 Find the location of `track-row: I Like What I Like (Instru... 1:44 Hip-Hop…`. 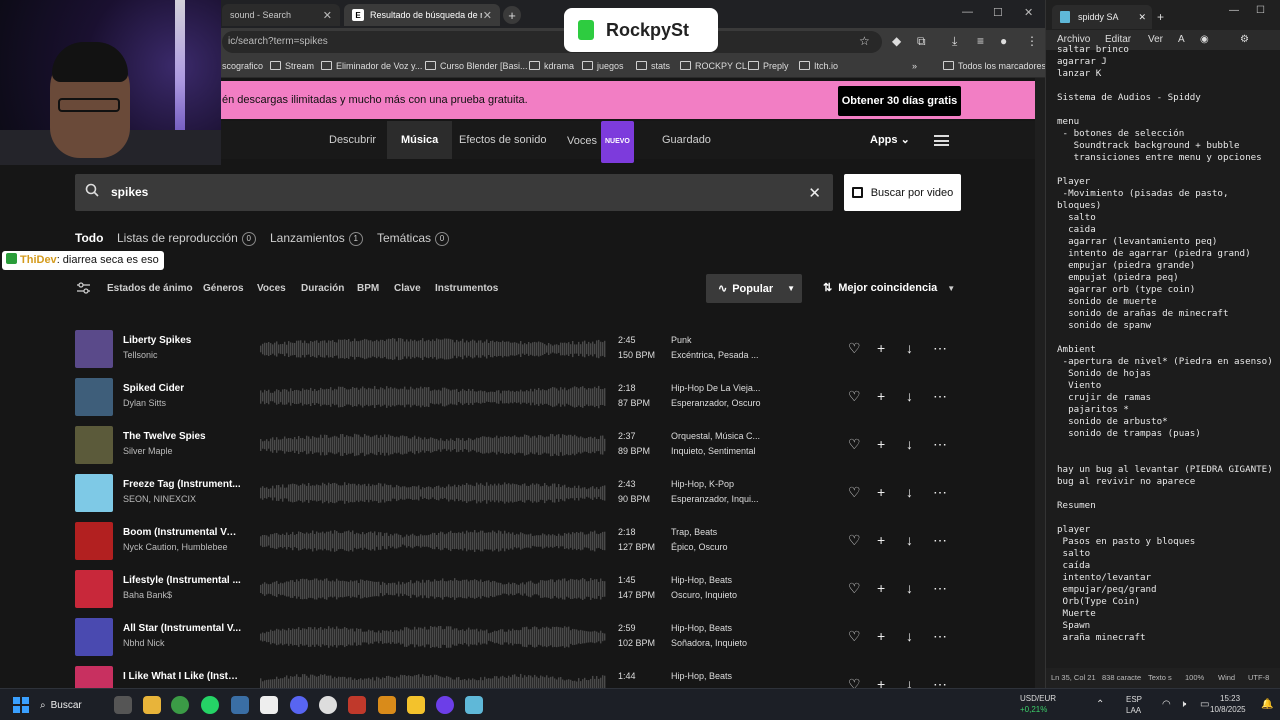

track-row: I Like What I Like (Instru... 1:44 Hip-Hop… is located at coordinates (520, 677).